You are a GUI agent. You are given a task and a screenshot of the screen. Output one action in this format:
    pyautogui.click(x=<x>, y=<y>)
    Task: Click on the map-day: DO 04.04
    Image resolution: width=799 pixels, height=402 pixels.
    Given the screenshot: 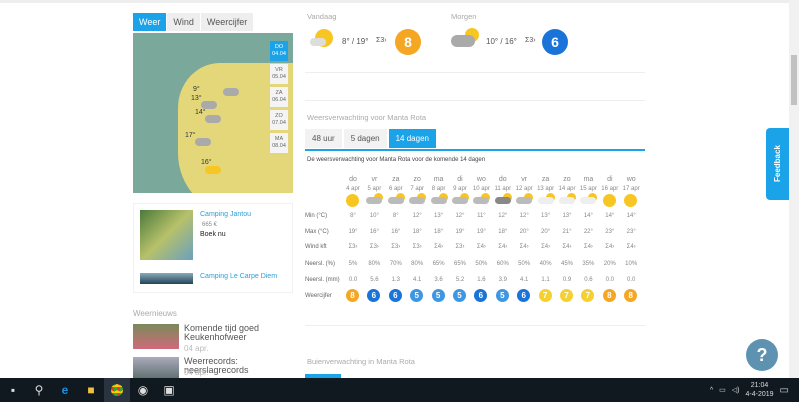 What is the action you would take?
    pyautogui.click(x=279, y=51)
    